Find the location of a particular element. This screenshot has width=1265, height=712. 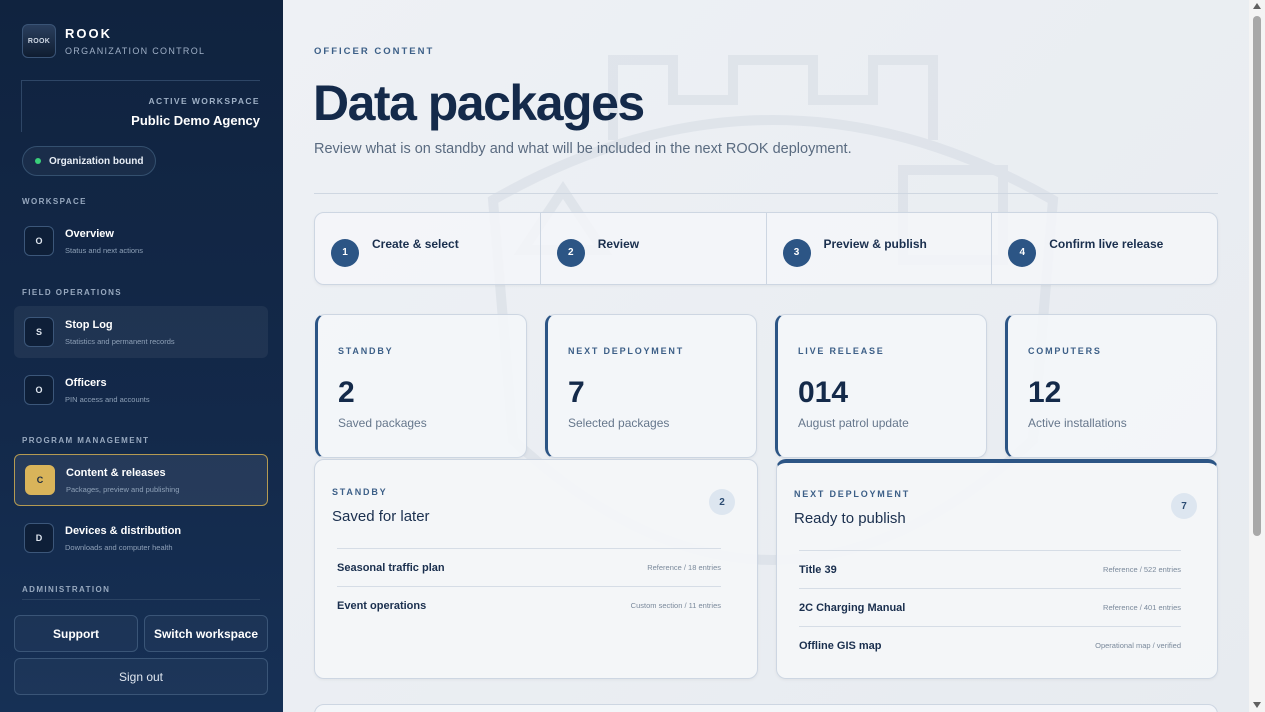

section-label-workspace: WORKSPACE is located at coordinates (54, 201).